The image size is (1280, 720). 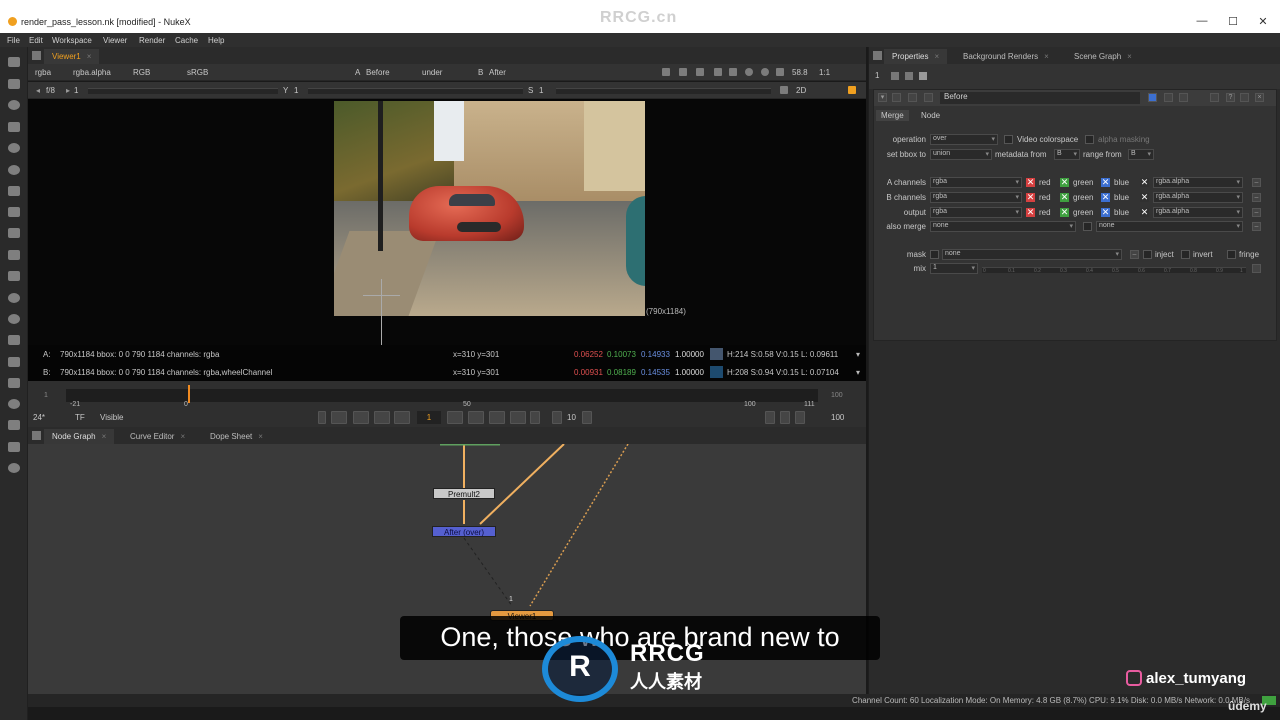 What do you see at coordinates (1040, 98) in the screenshot?
I see `node-name-field: Before` at bounding box center [1040, 98].